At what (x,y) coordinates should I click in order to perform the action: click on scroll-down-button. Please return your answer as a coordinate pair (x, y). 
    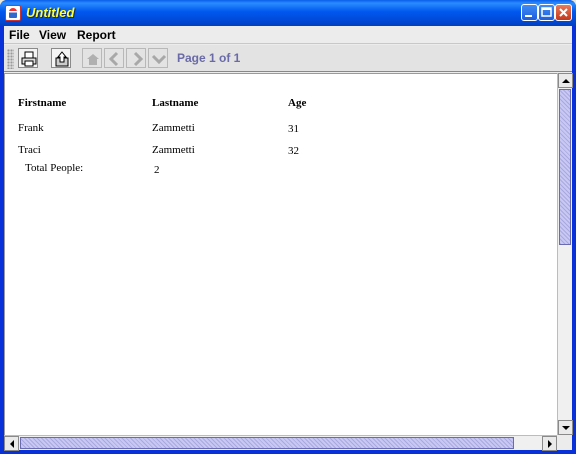
    Looking at the image, I should click on (565, 427).